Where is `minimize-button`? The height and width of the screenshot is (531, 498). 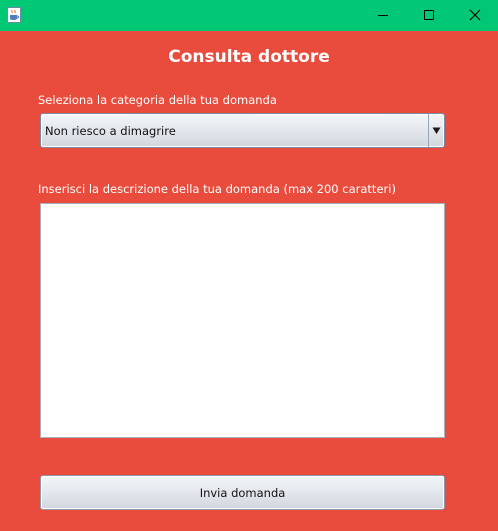
minimize-button is located at coordinates (383, 15).